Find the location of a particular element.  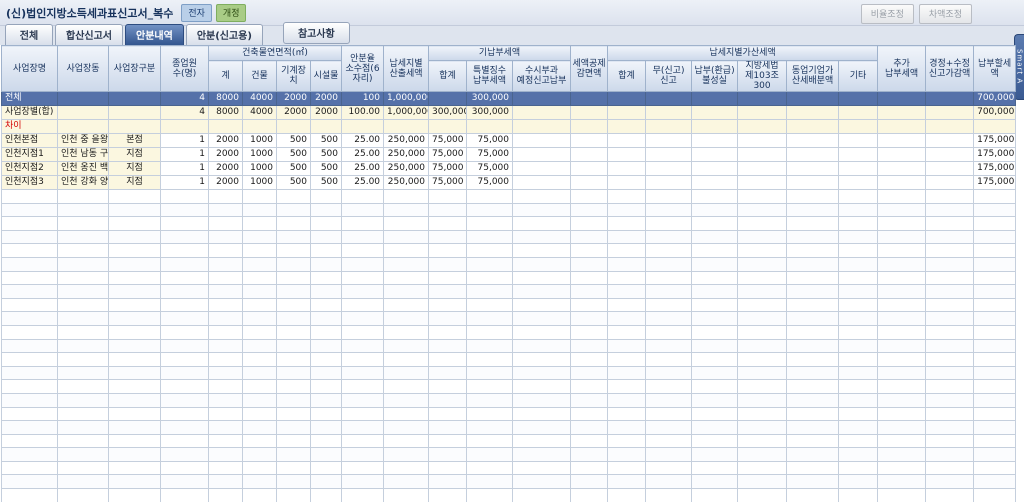

table-row: 차이 is located at coordinates (509, 126).